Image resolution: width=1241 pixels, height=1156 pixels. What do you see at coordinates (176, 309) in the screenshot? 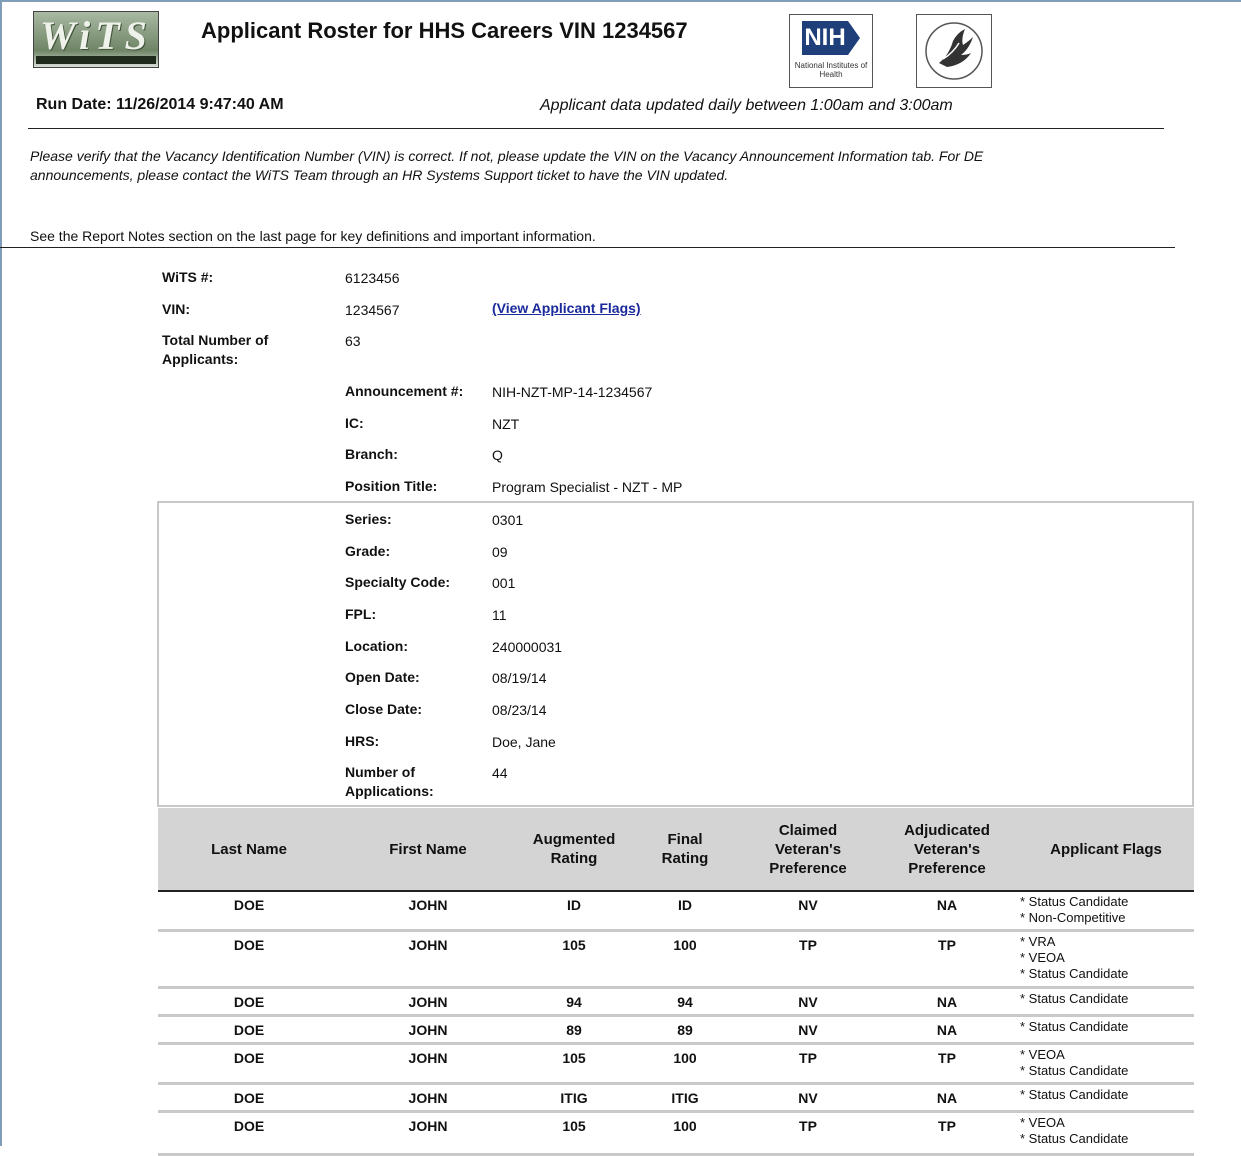
I see `vin-label: VIN:` at bounding box center [176, 309].